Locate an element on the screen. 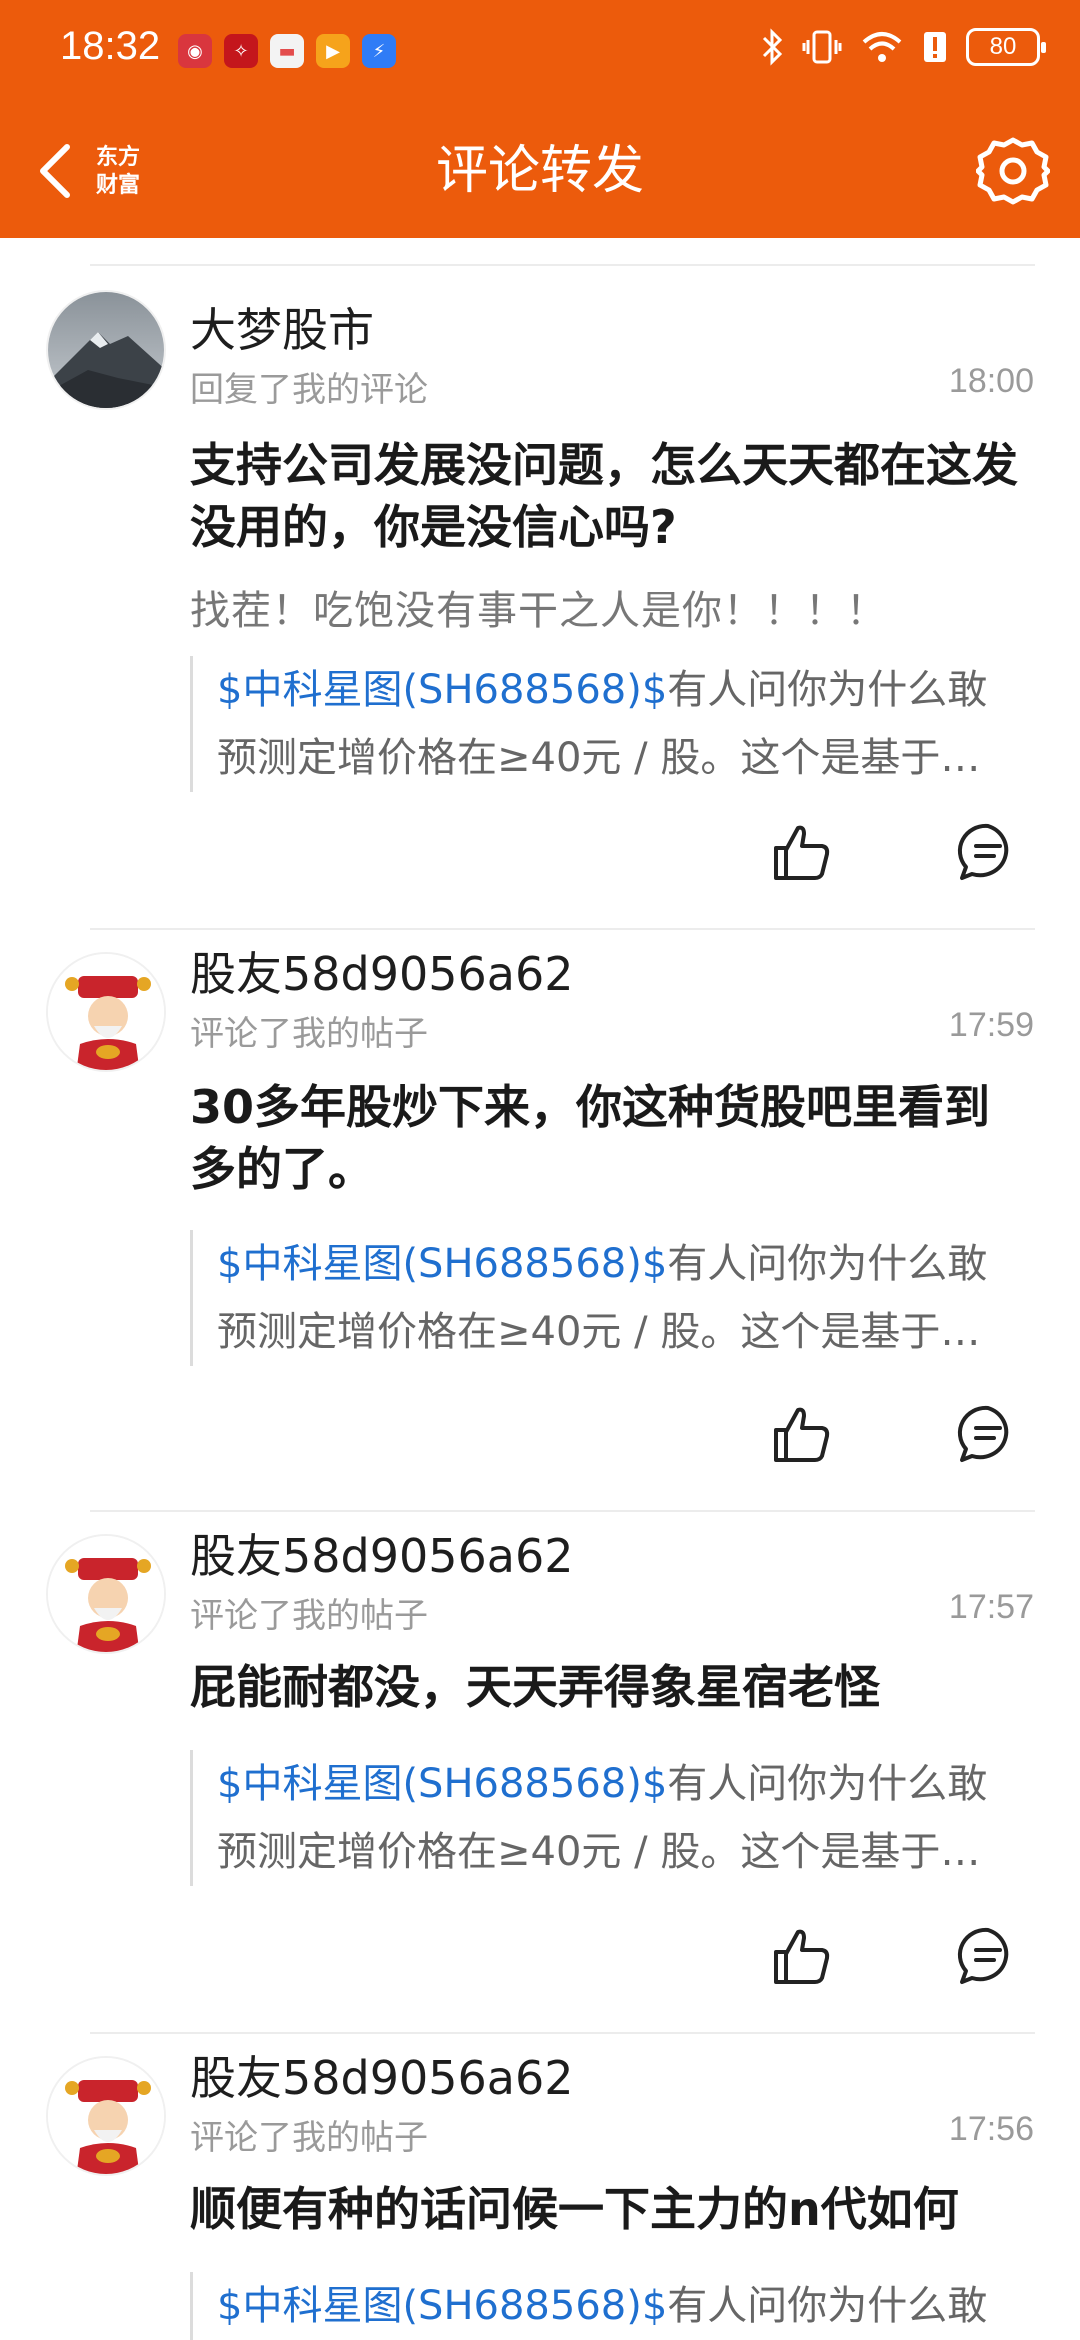 The image size is (1080, 2340). comment-text: 顺便有种的话问候一下主力的n代如何 is located at coordinates (610, 2209).